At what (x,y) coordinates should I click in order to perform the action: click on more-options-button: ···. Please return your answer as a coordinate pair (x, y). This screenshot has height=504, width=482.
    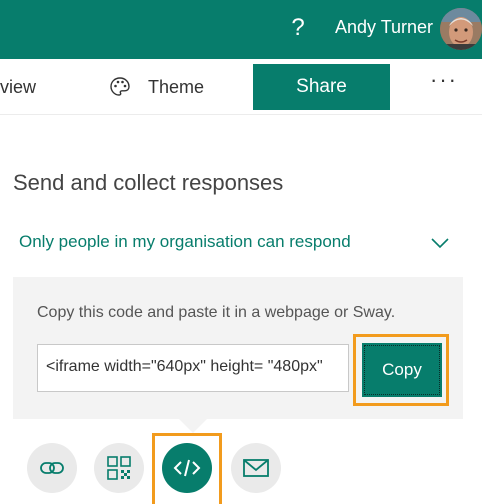
    Looking at the image, I should click on (444, 84).